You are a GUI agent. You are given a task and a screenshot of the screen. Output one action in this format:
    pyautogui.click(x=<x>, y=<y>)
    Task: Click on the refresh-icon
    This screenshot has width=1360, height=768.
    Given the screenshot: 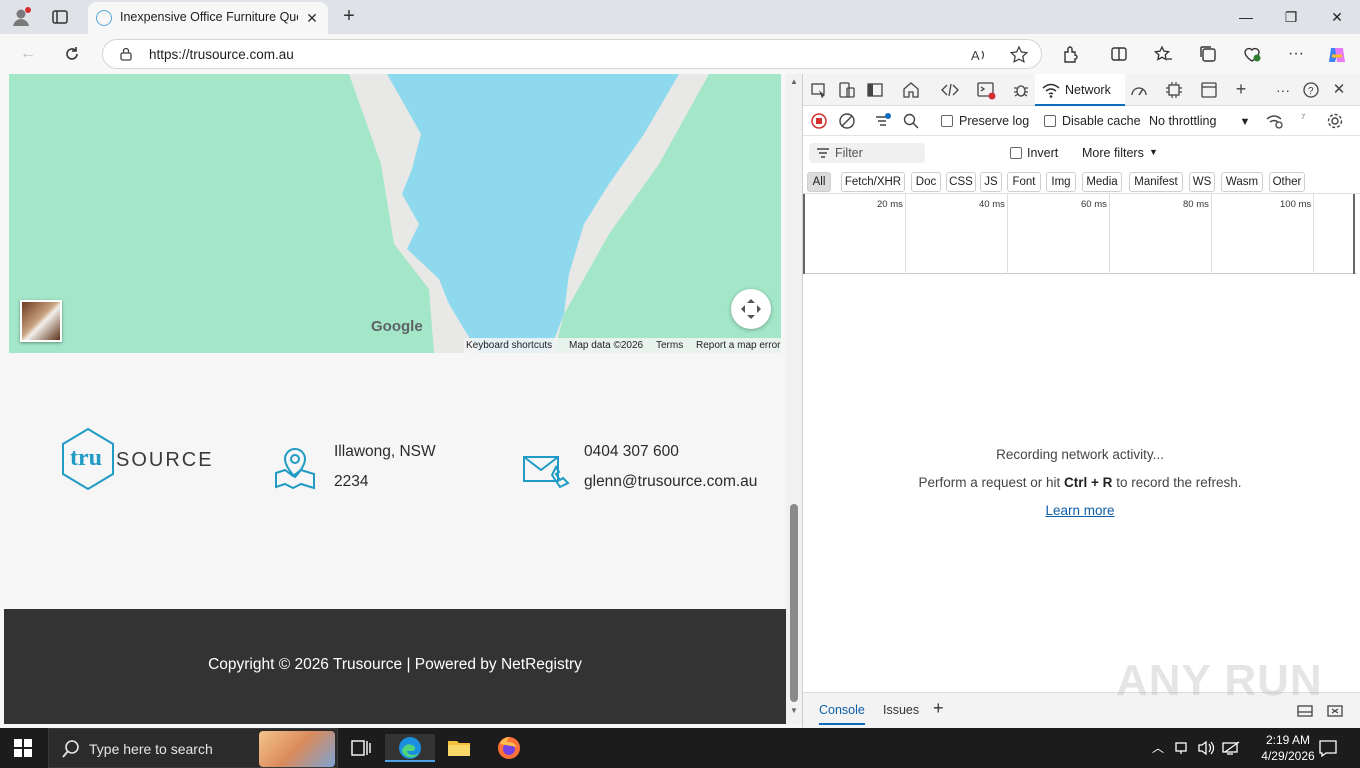 What is the action you would take?
    pyautogui.click(x=72, y=54)
    